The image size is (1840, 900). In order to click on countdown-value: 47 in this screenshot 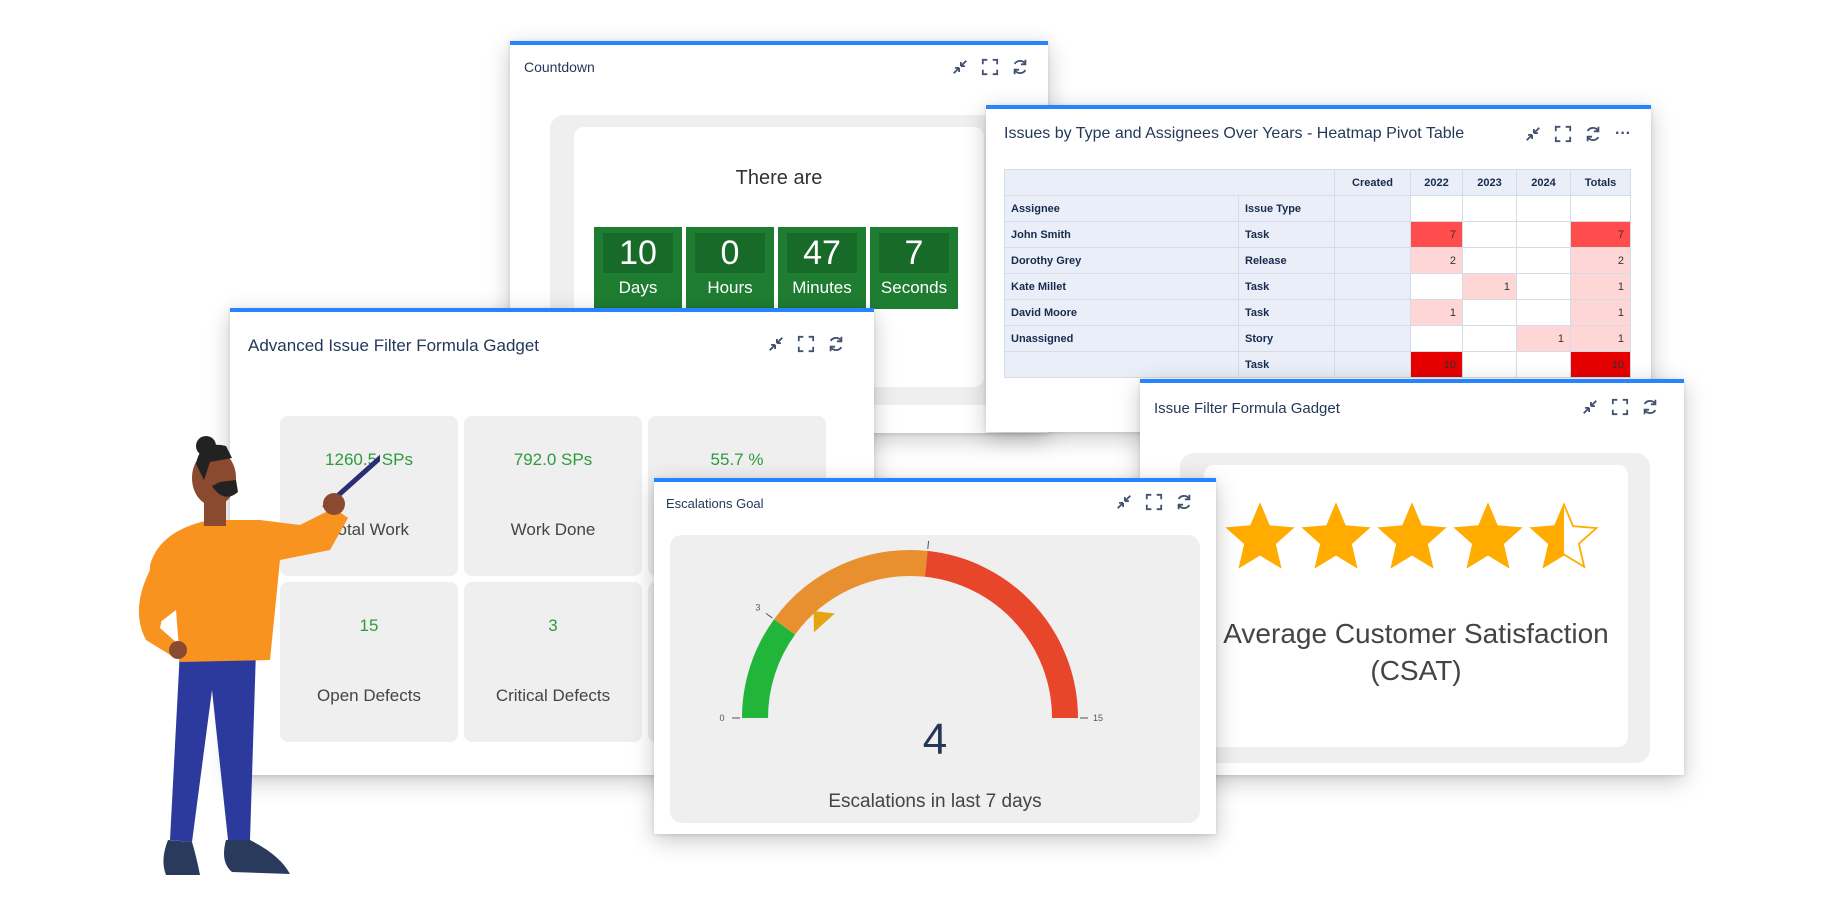, I will do `click(822, 253)`.